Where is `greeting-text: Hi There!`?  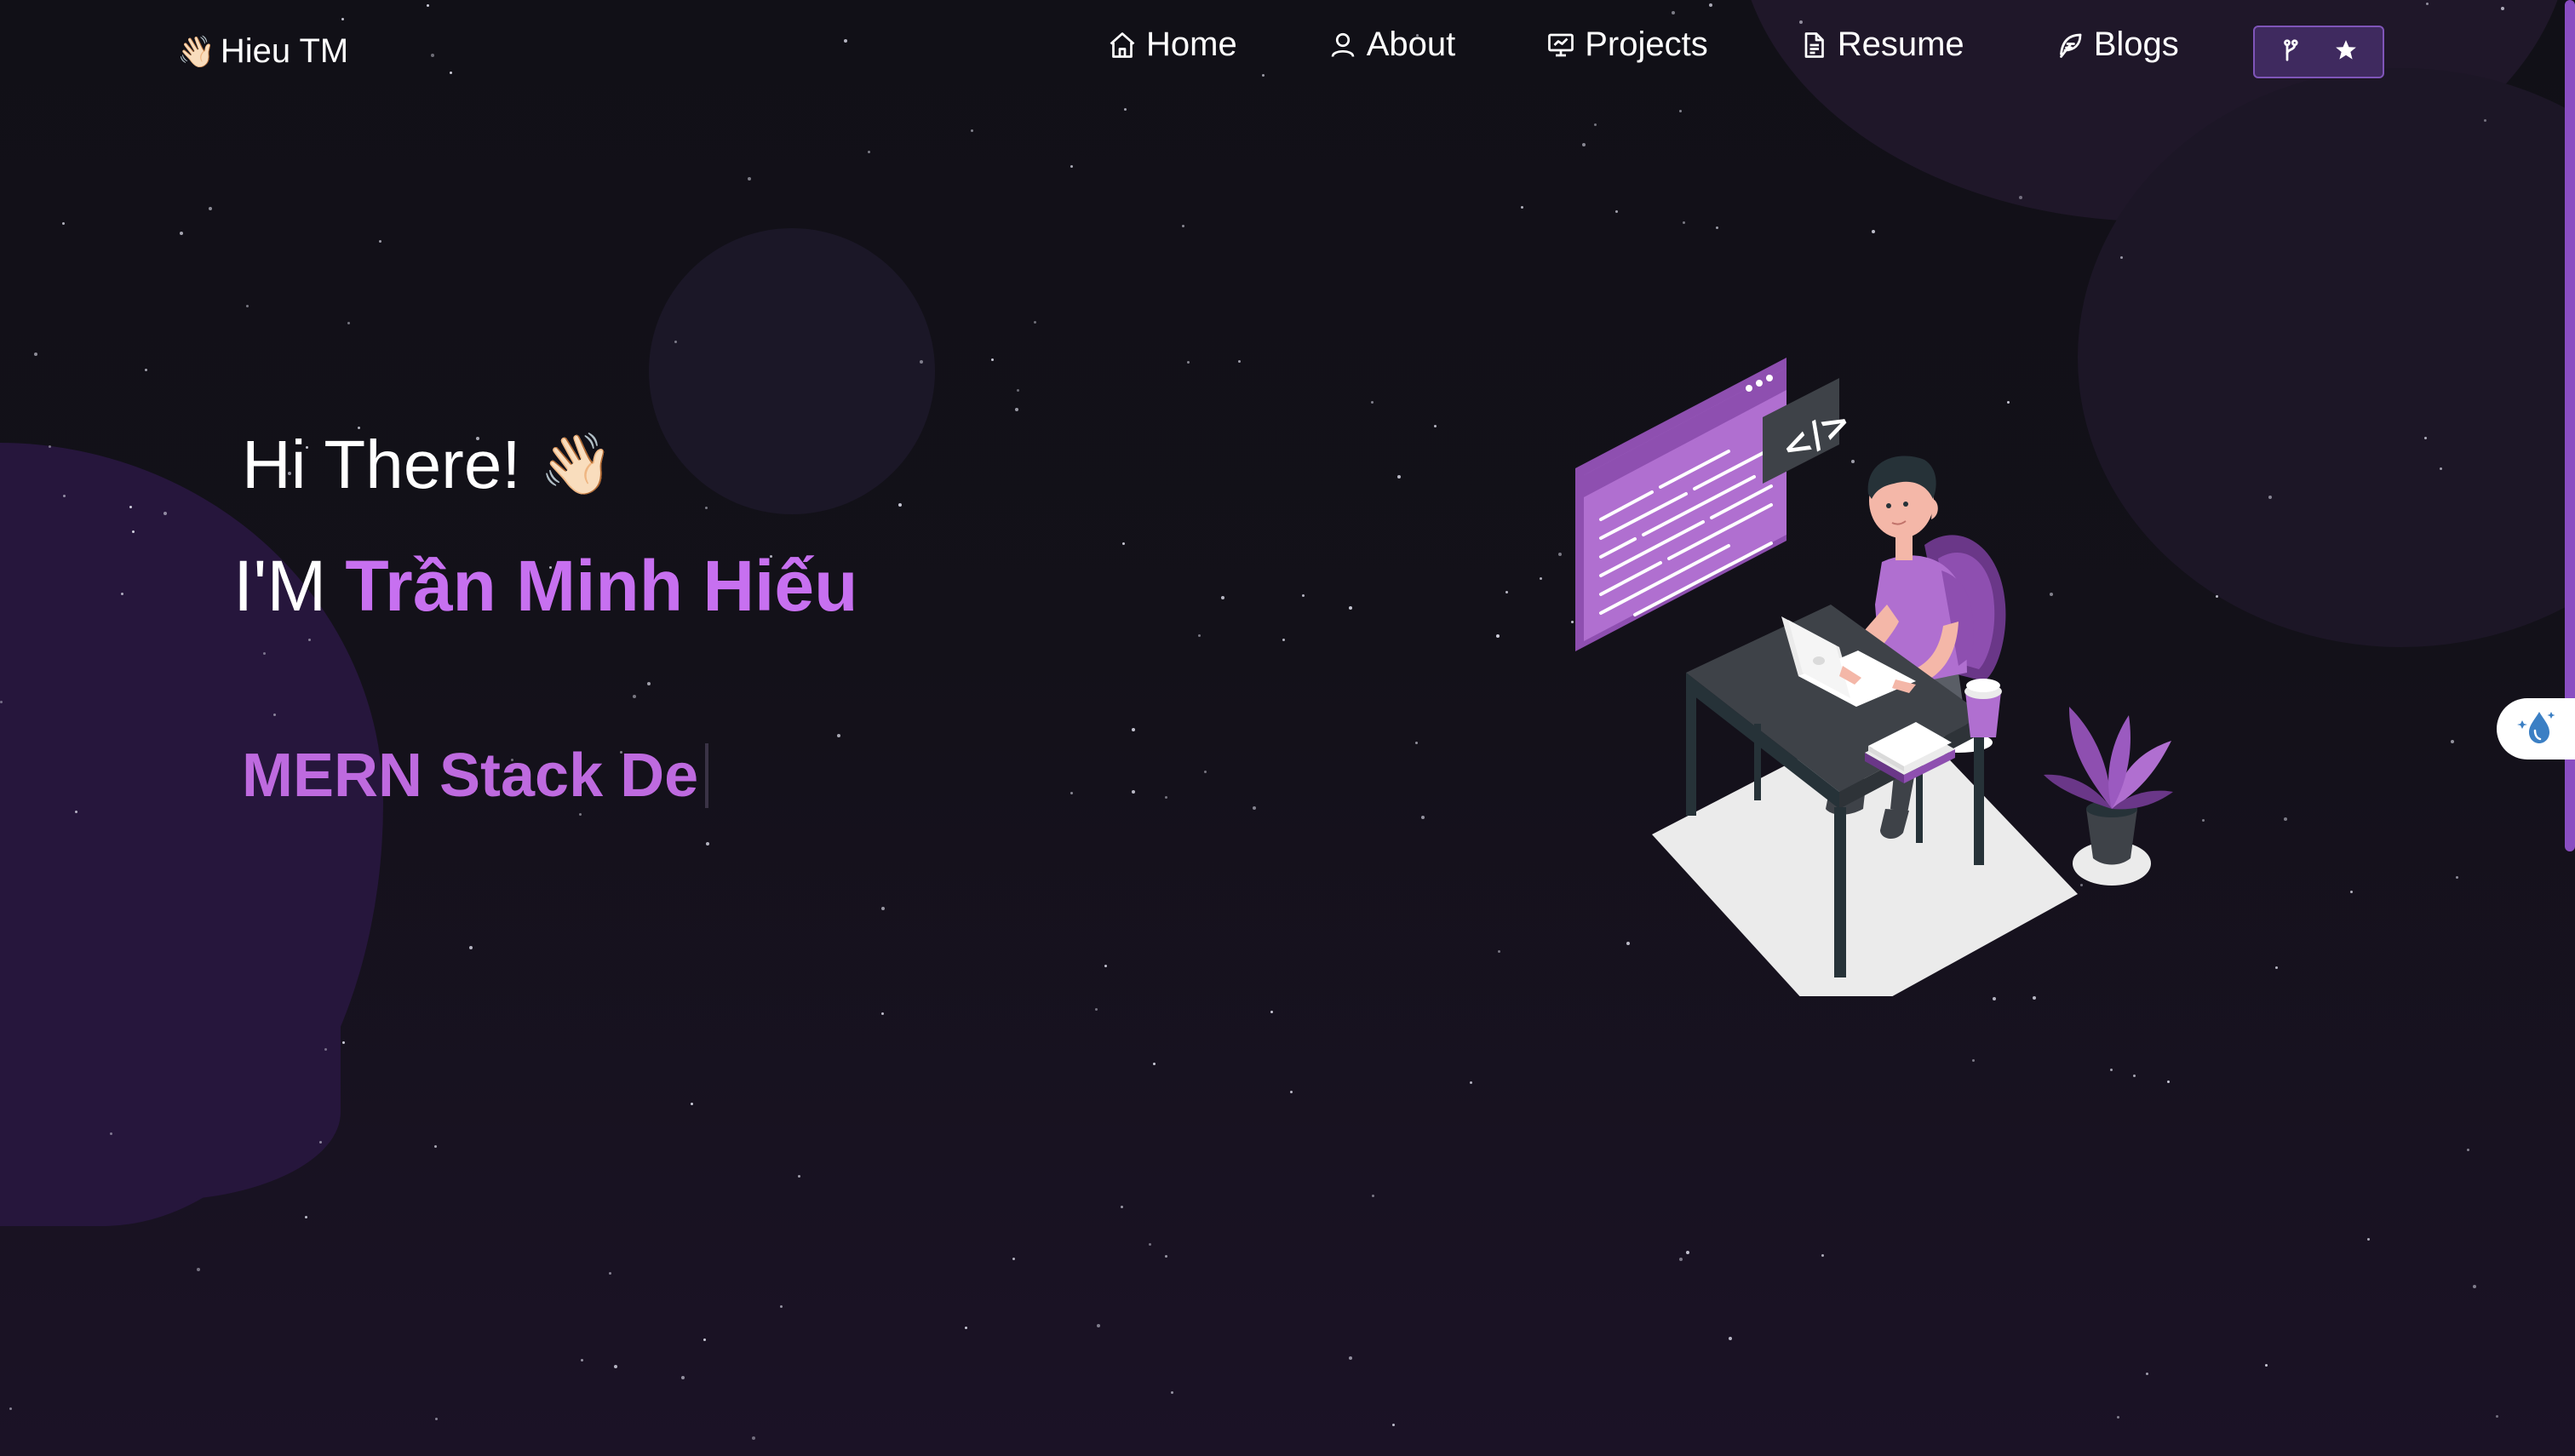
greeting-text: Hi There! is located at coordinates (381, 464).